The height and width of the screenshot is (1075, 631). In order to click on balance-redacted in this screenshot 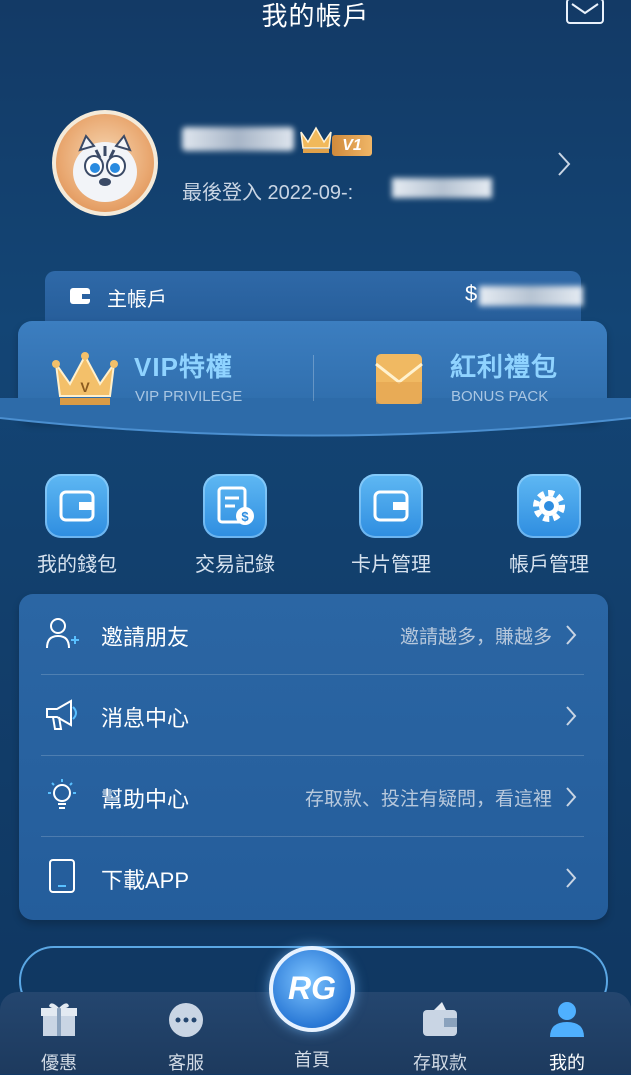, I will do `click(531, 296)`.